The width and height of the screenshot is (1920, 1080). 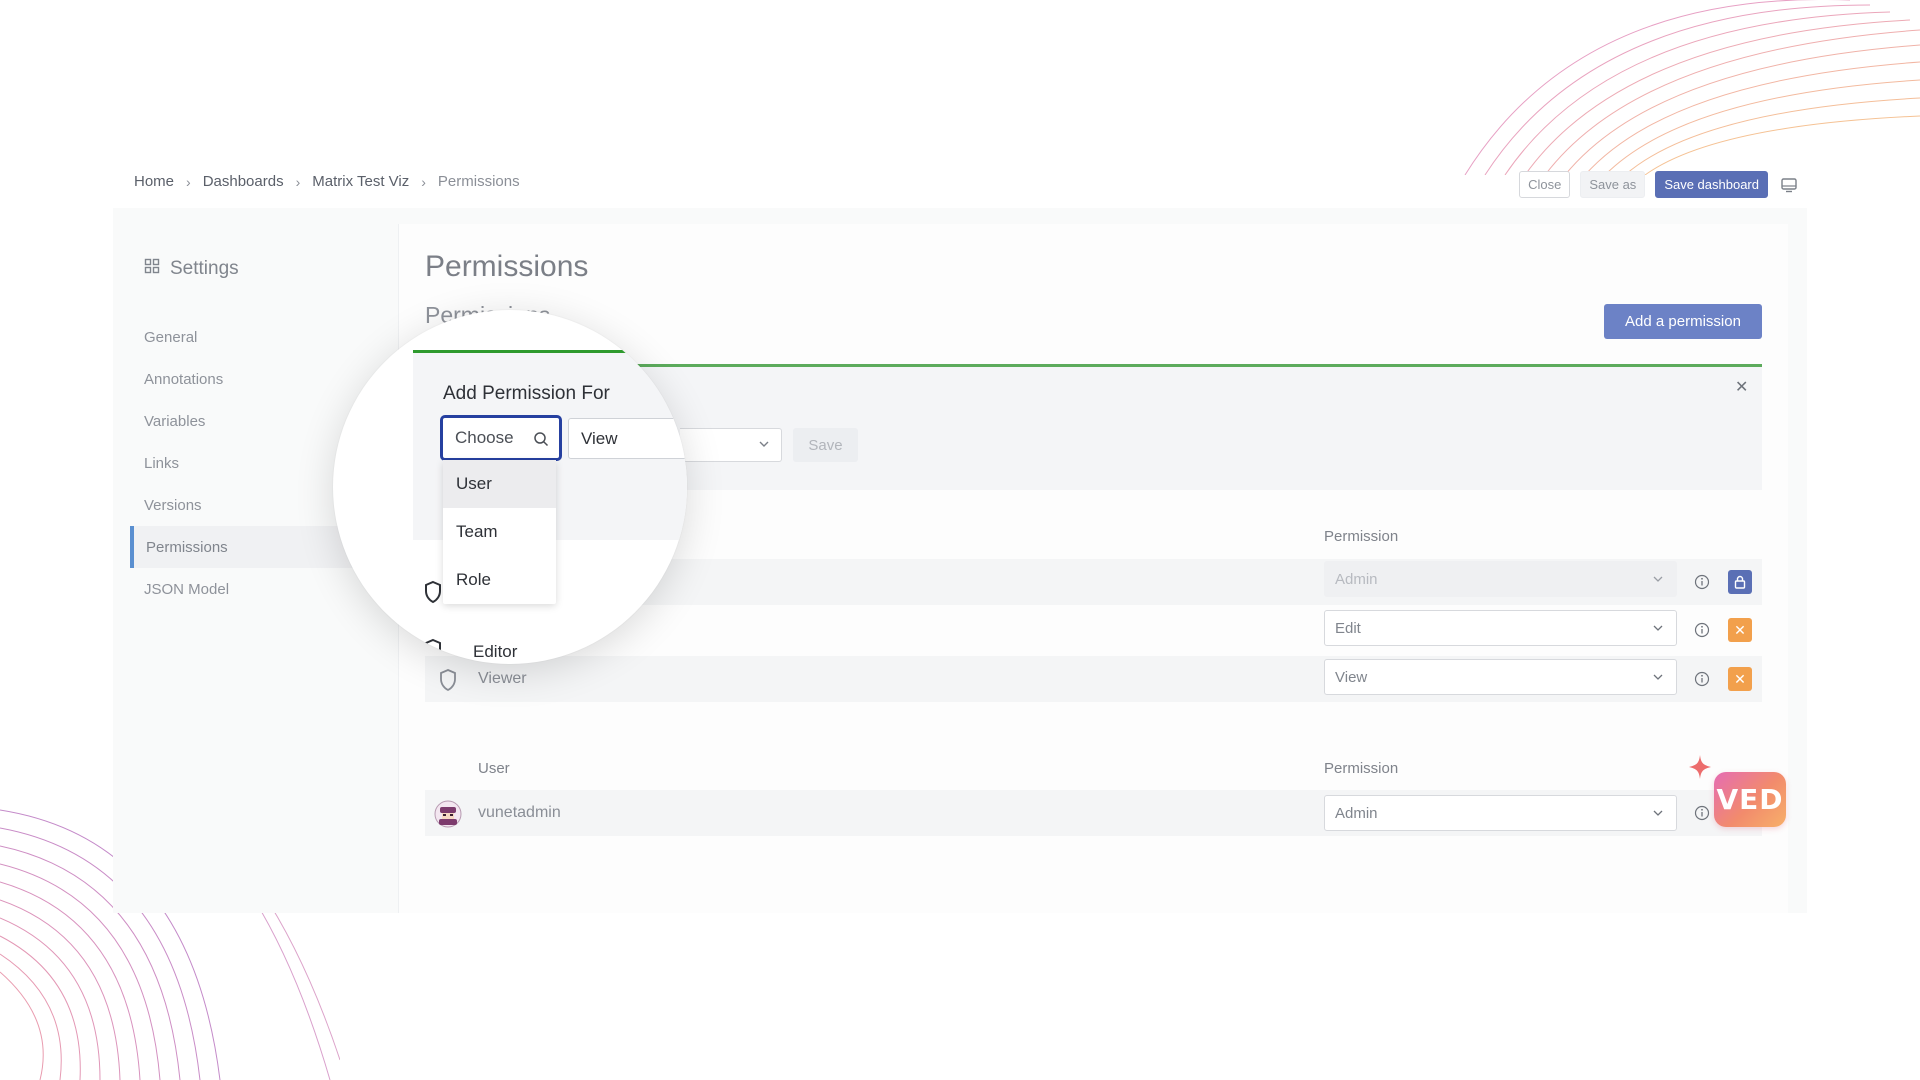 I want to click on close-button: Close, so click(x=1545, y=184).